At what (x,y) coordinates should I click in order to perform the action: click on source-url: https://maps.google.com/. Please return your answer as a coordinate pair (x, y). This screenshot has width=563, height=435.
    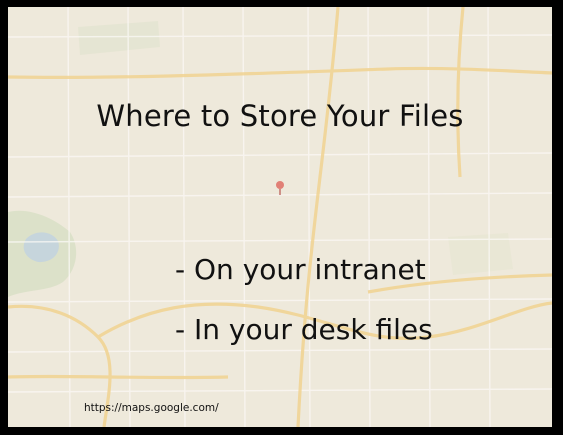
    Looking at the image, I should click on (151, 408).